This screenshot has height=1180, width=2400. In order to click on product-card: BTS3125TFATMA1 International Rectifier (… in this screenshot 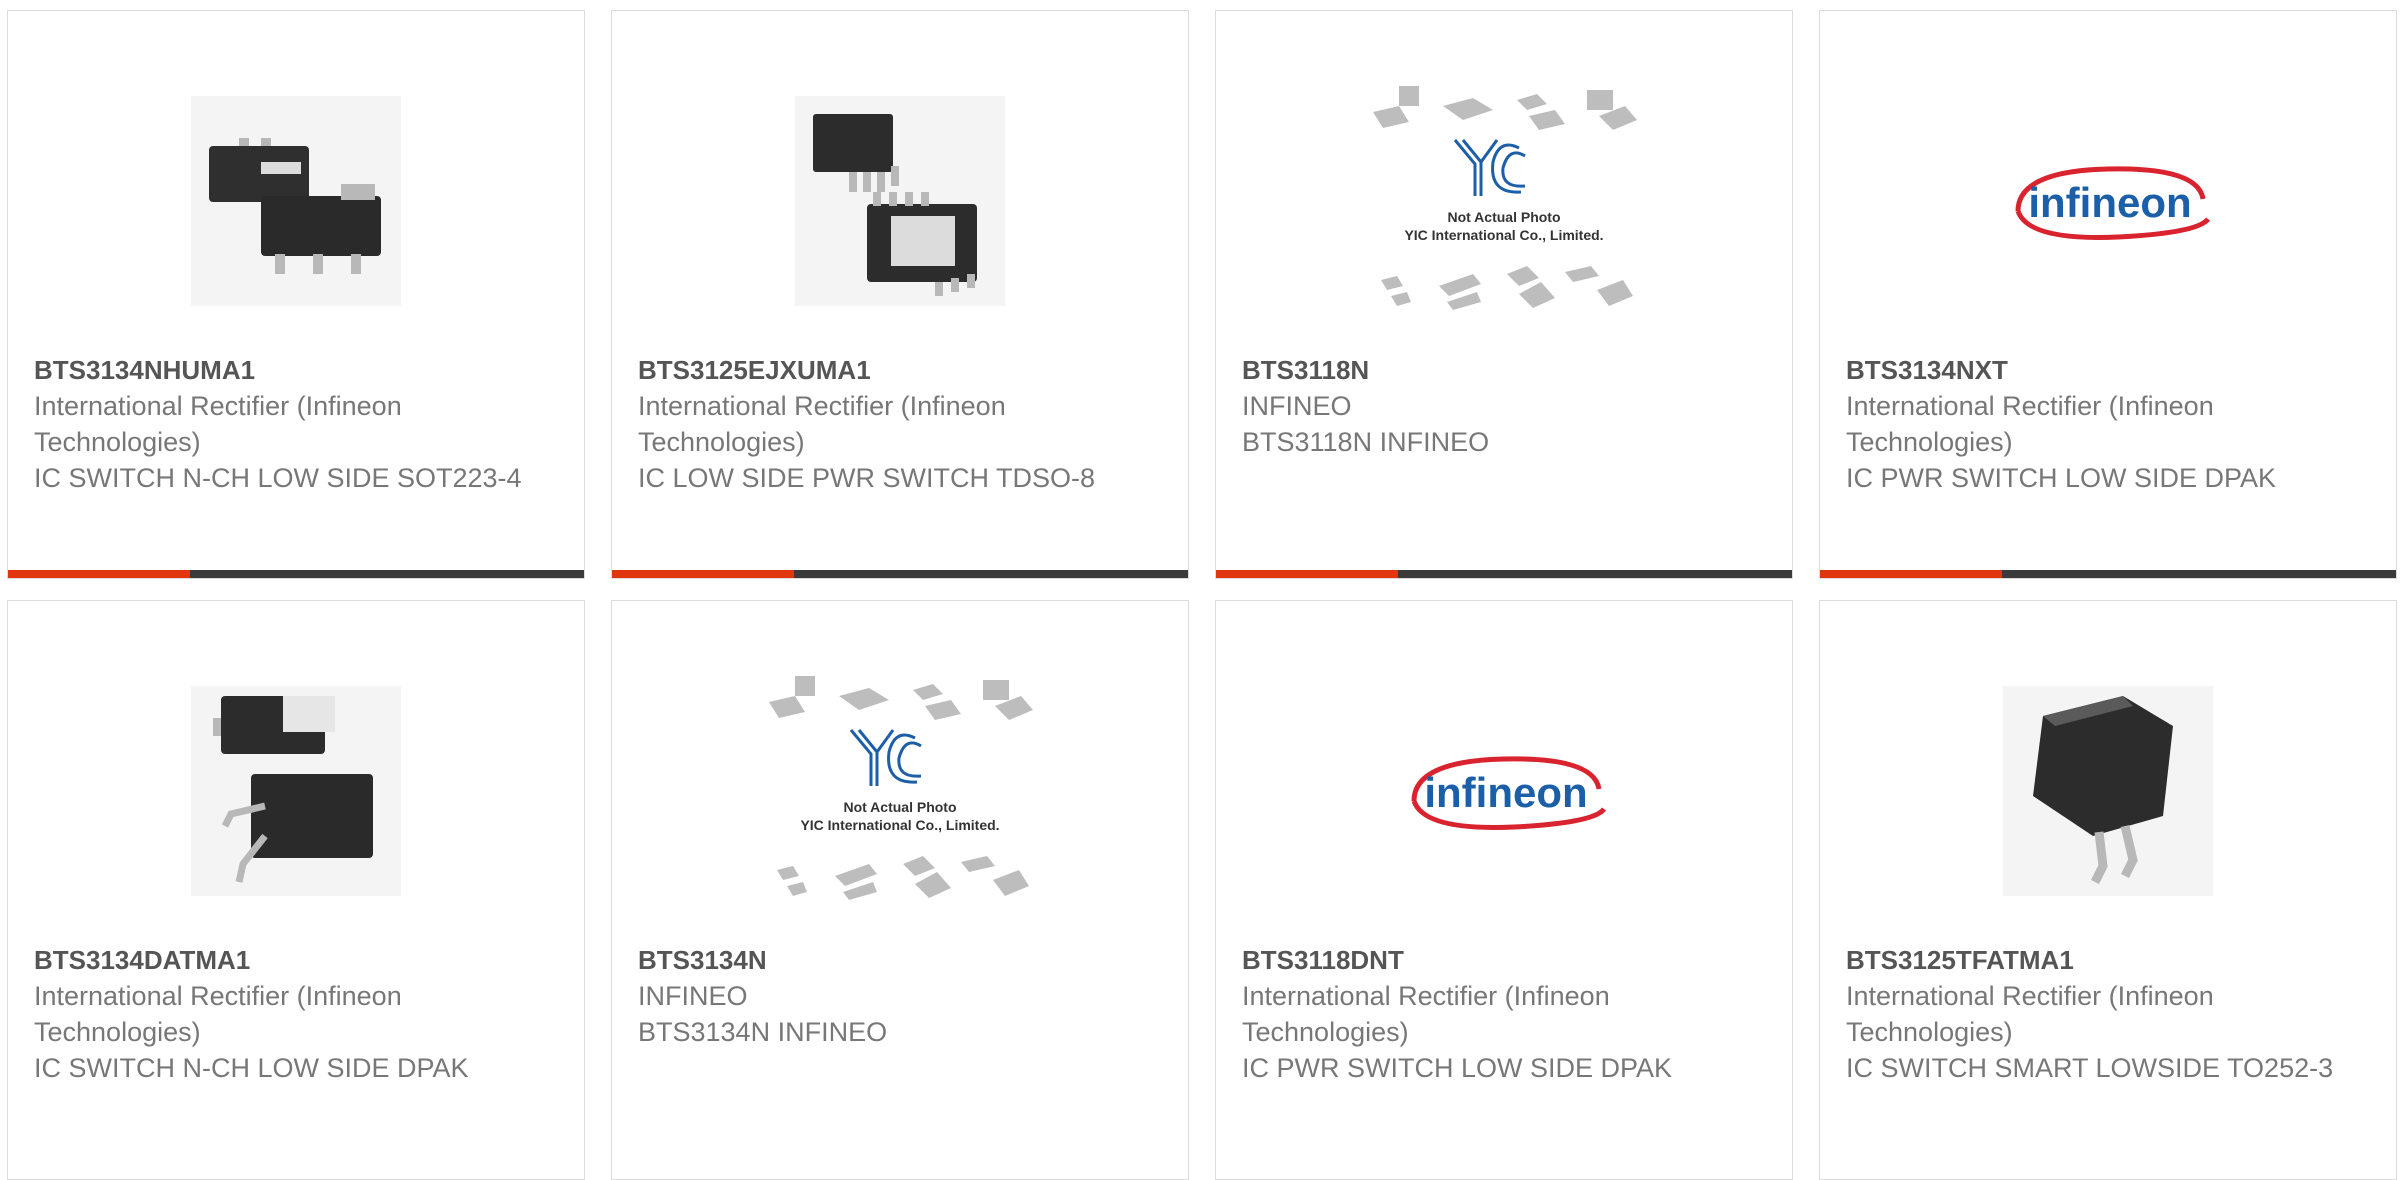, I will do `click(2108, 890)`.